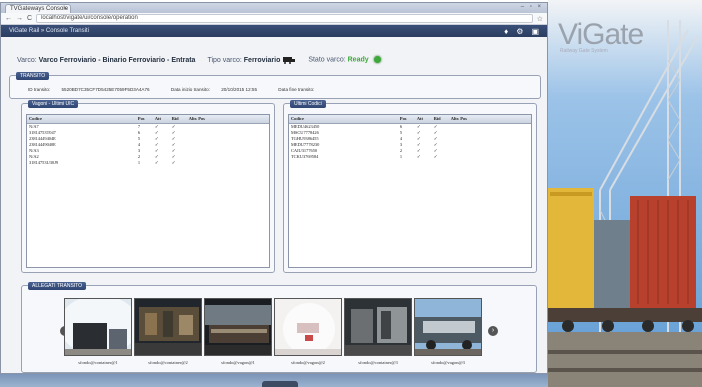  I want to click on close-icon: ×, so click(65, 9).